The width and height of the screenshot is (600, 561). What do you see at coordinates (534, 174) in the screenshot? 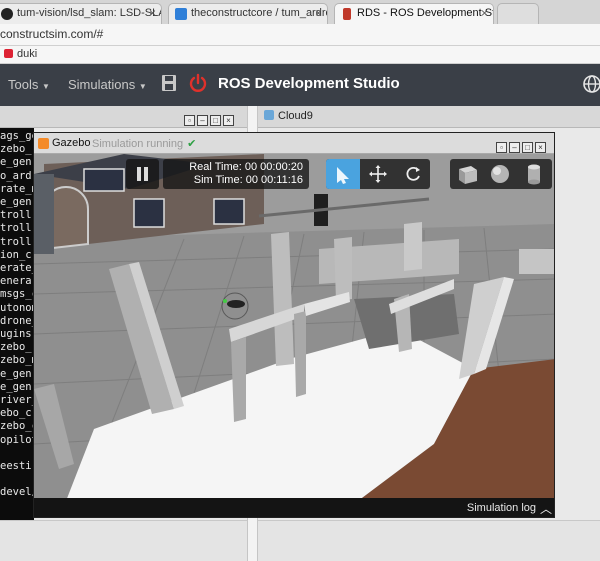
I see `cylinder-shape-icon` at bounding box center [534, 174].